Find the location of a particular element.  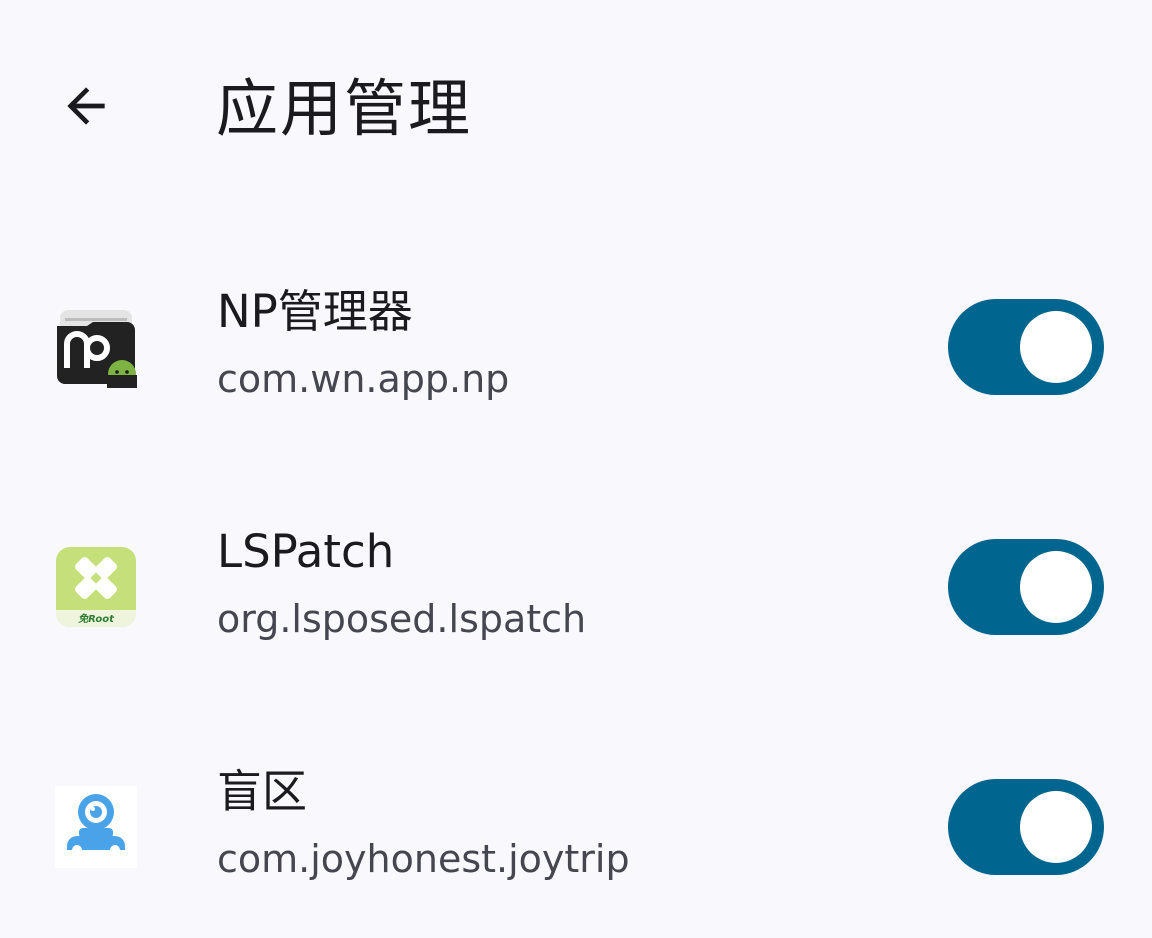

np-manager-icon is located at coordinates (97, 349).